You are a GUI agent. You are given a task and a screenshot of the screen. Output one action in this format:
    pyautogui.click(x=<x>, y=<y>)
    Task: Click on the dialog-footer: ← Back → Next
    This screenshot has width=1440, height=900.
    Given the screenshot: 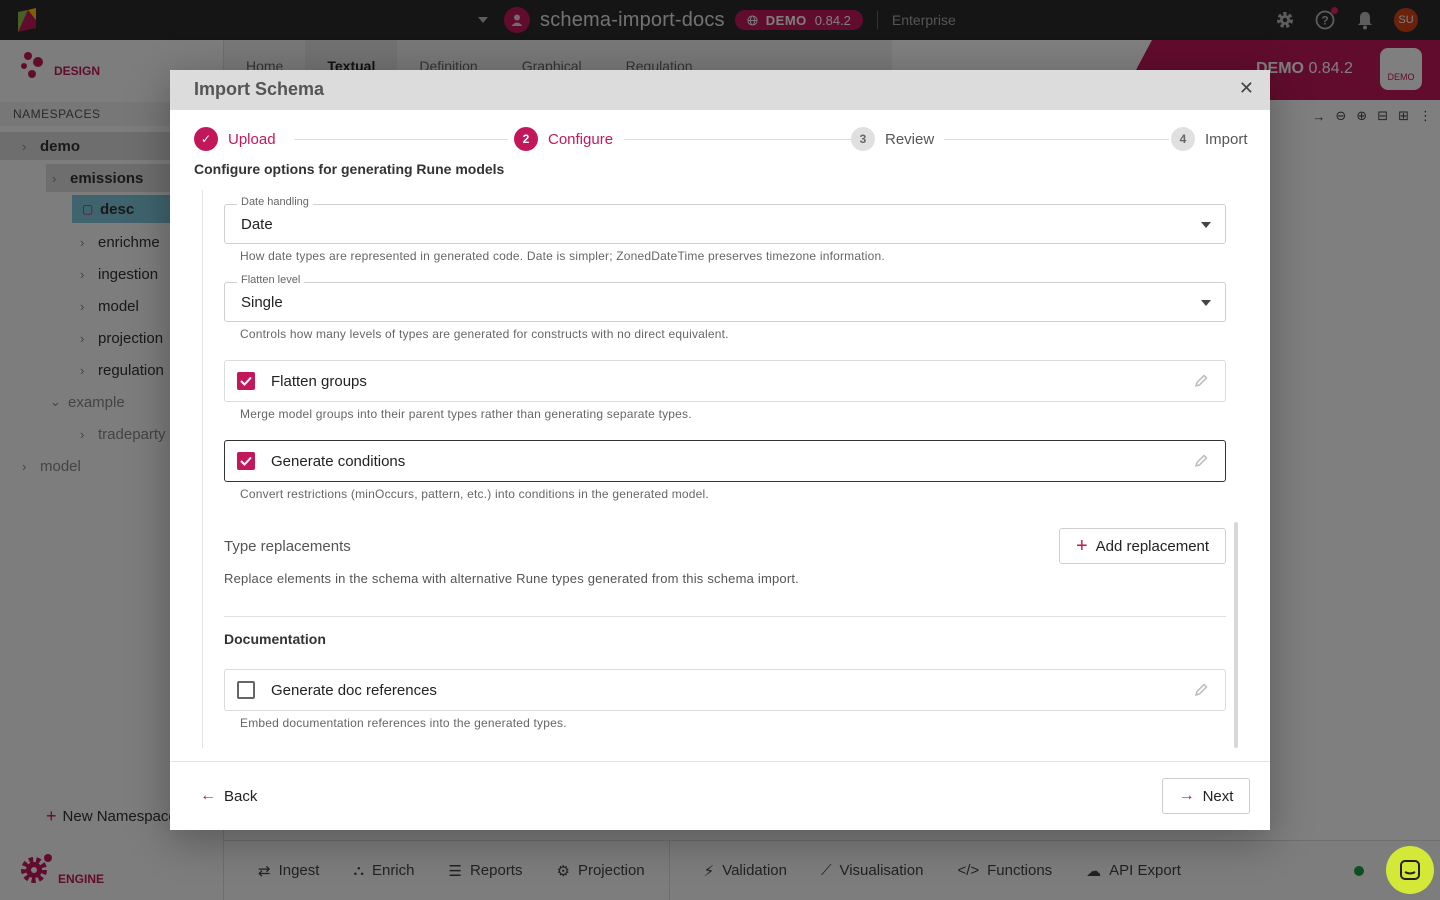 What is the action you would take?
    pyautogui.click(x=720, y=795)
    